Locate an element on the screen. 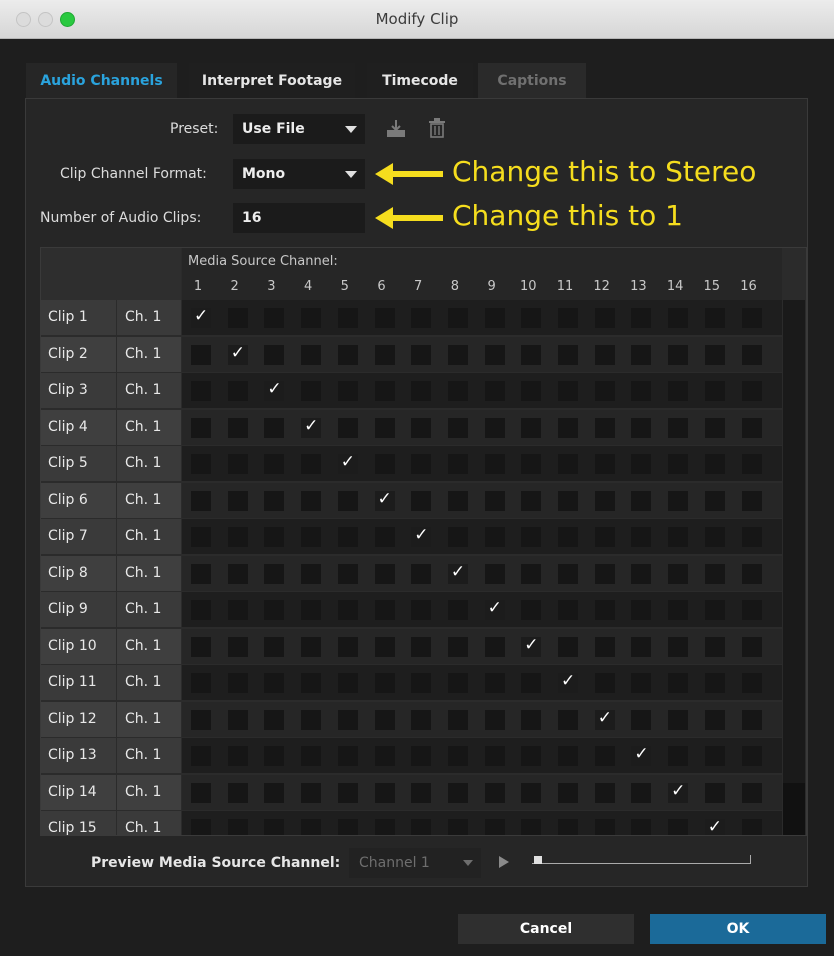 The image size is (834, 956). vertical-scrollbar is located at coordinates (794, 567).